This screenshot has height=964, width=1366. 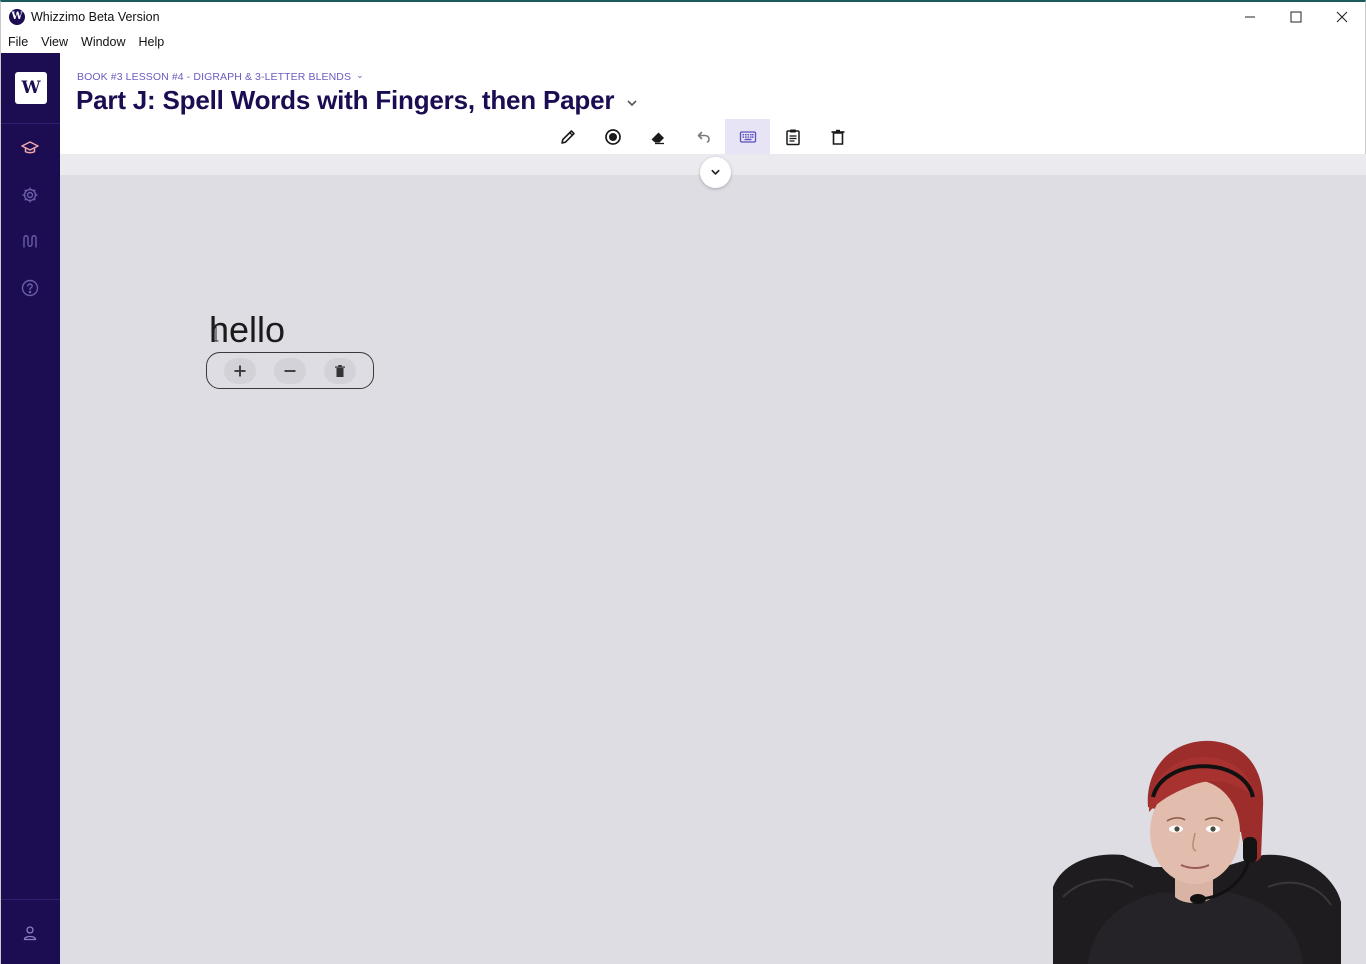 I want to click on increase-size-button, so click(x=240, y=370).